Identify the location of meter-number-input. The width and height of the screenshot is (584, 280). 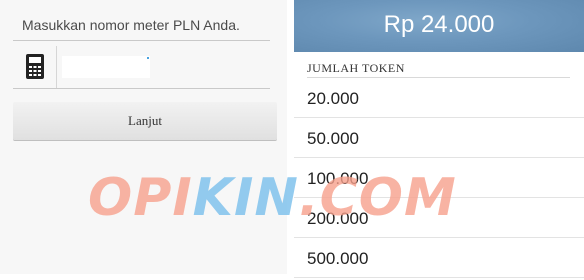
(106, 67).